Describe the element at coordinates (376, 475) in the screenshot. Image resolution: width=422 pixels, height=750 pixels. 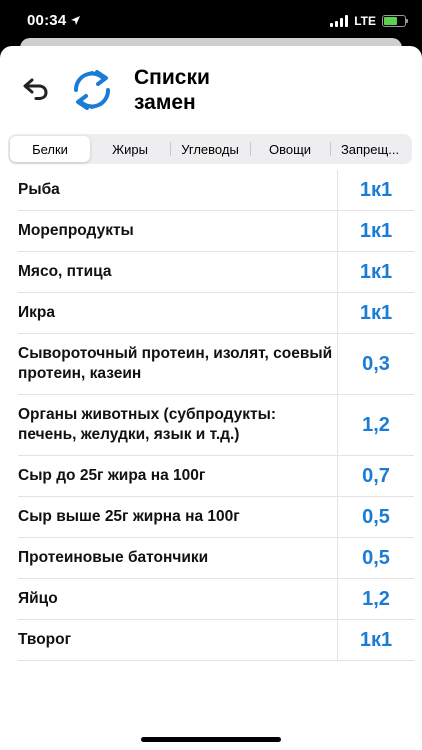
I see `item-value: 0,7` at that location.